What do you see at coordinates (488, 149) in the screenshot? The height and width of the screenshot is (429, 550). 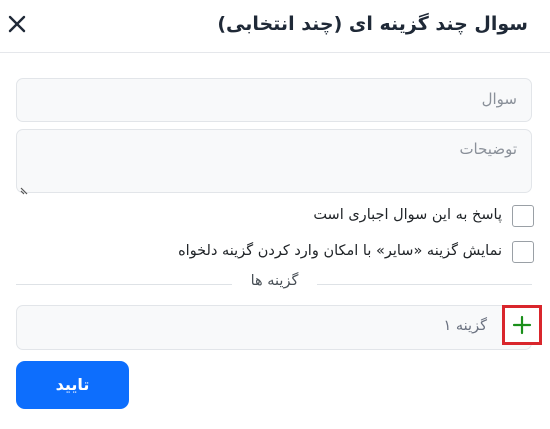 I see `description-placeholder: توضیحات` at bounding box center [488, 149].